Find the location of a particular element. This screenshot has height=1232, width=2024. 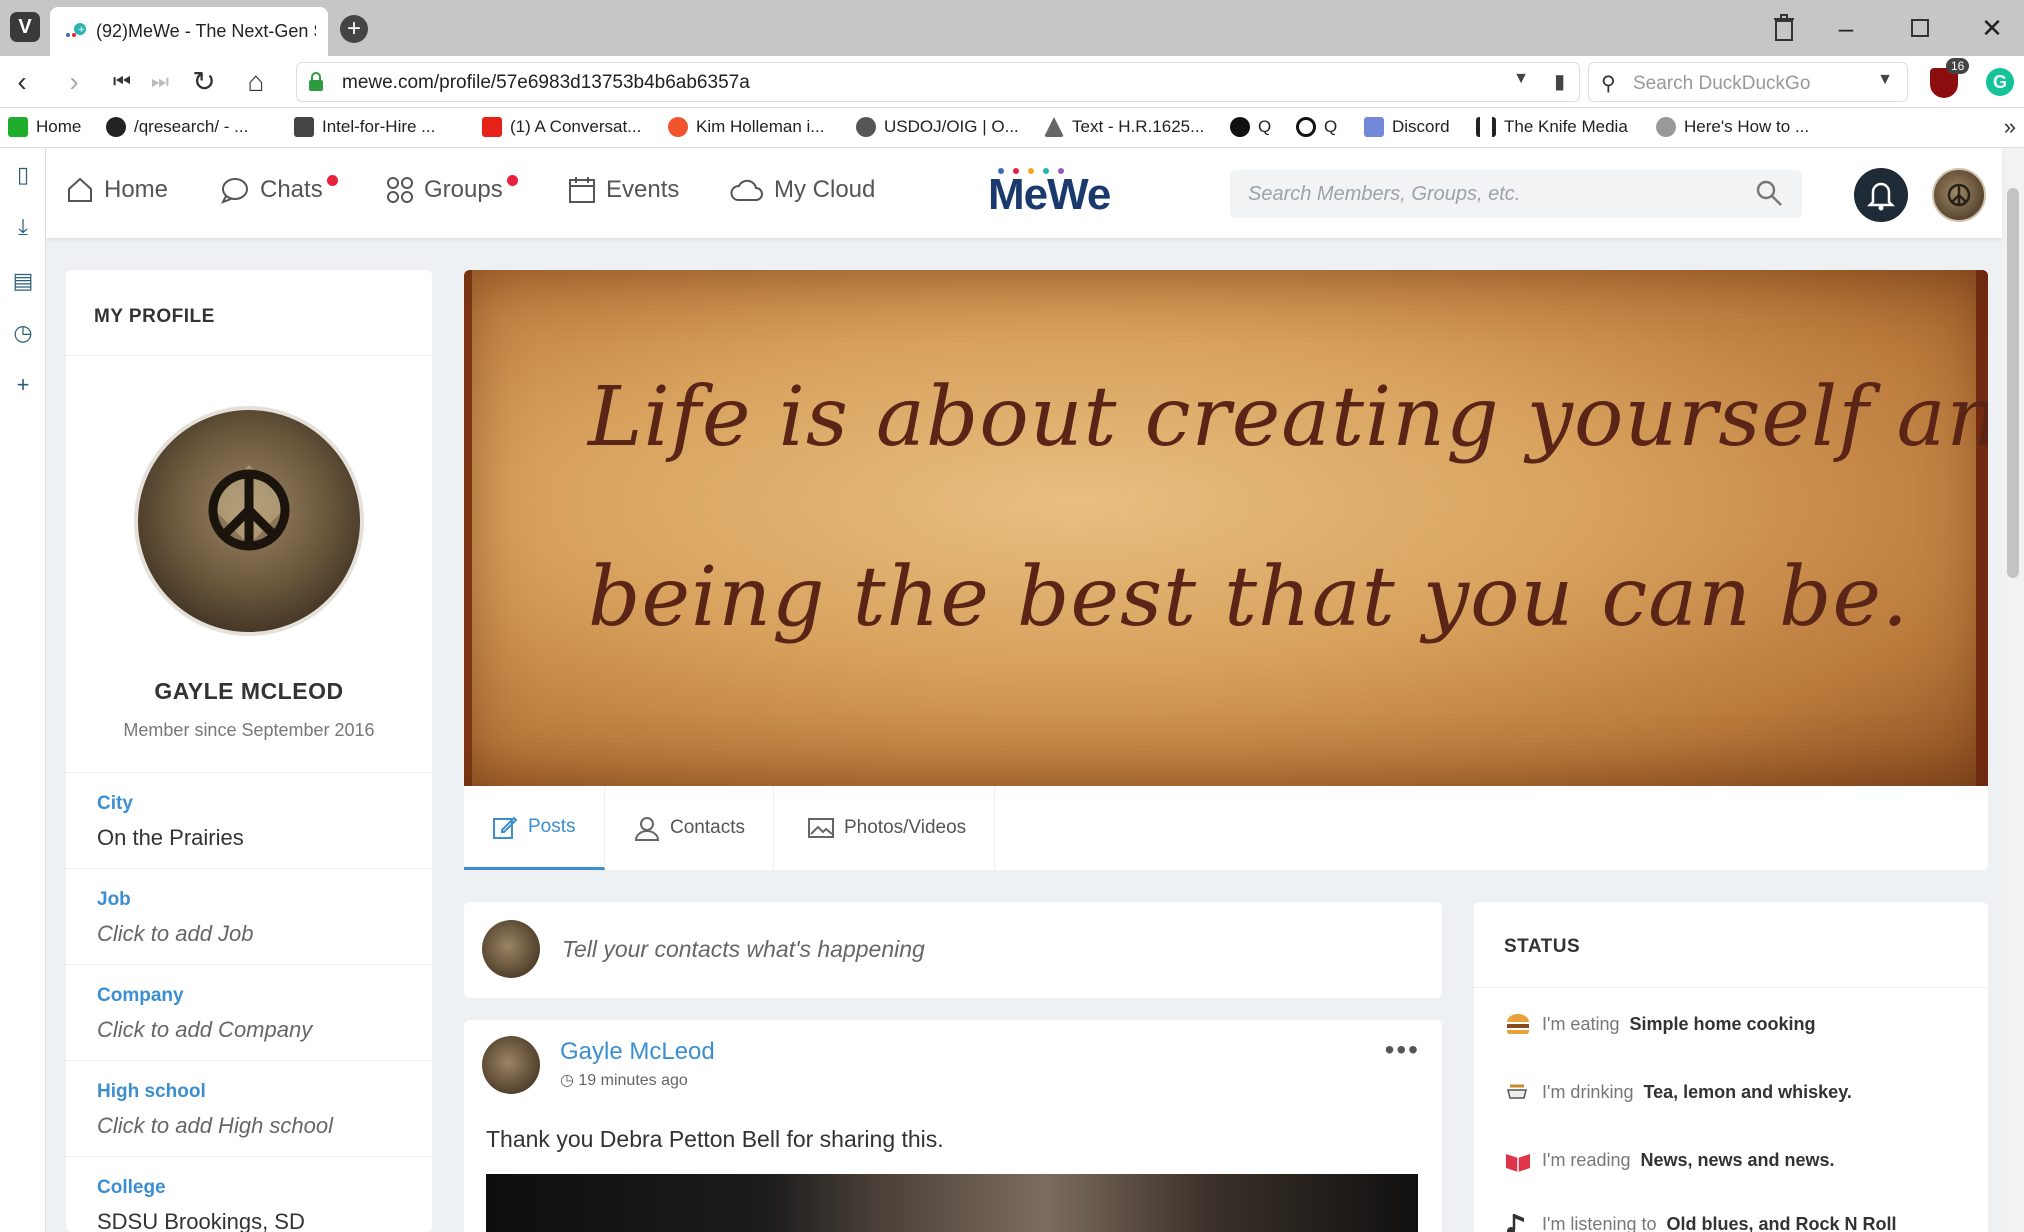

field-value: Click to add Job is located at coordinates (175, 933).